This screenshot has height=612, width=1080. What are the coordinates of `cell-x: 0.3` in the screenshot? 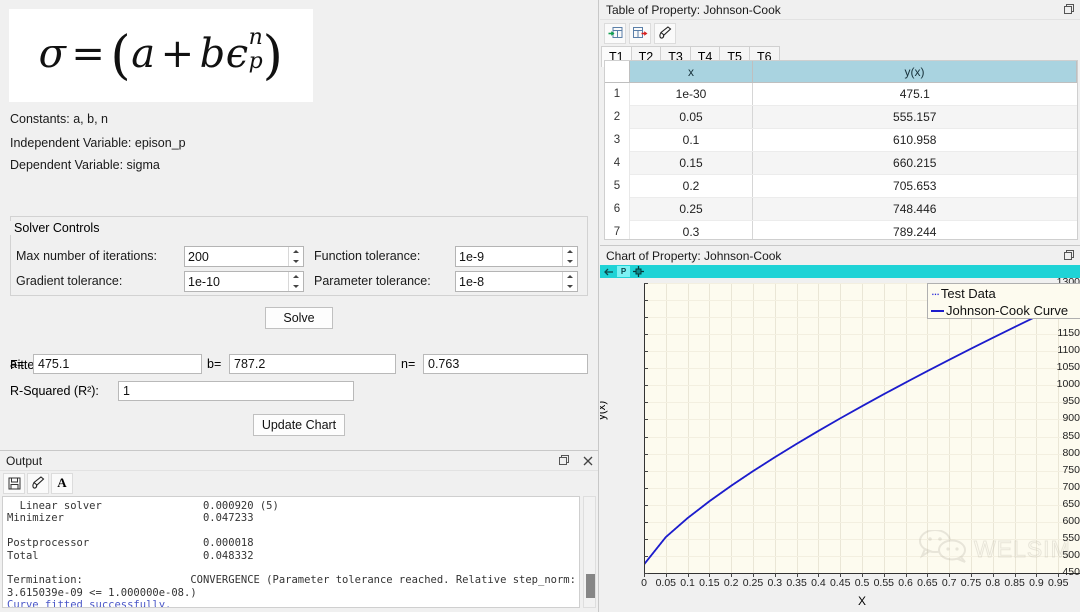 It's located at (691, 229).